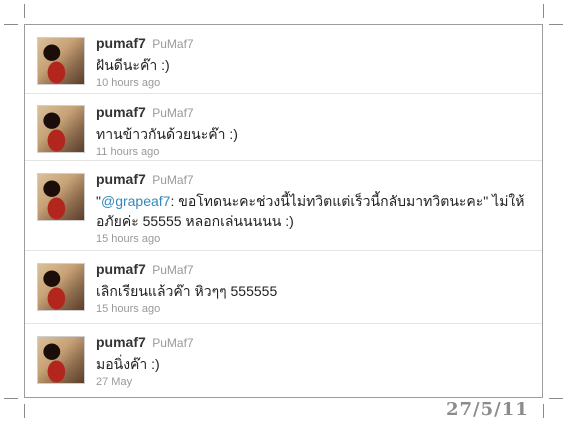 This screenshot has width=567, height=424. Describe the element at coordinates (315, 152) in the screenshot. I see `tweet-timestamp: 11 hours ago` at that location.